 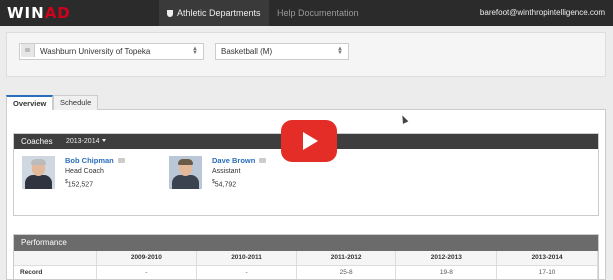 I want to click on video-play-button, so click(x=309, y=141).